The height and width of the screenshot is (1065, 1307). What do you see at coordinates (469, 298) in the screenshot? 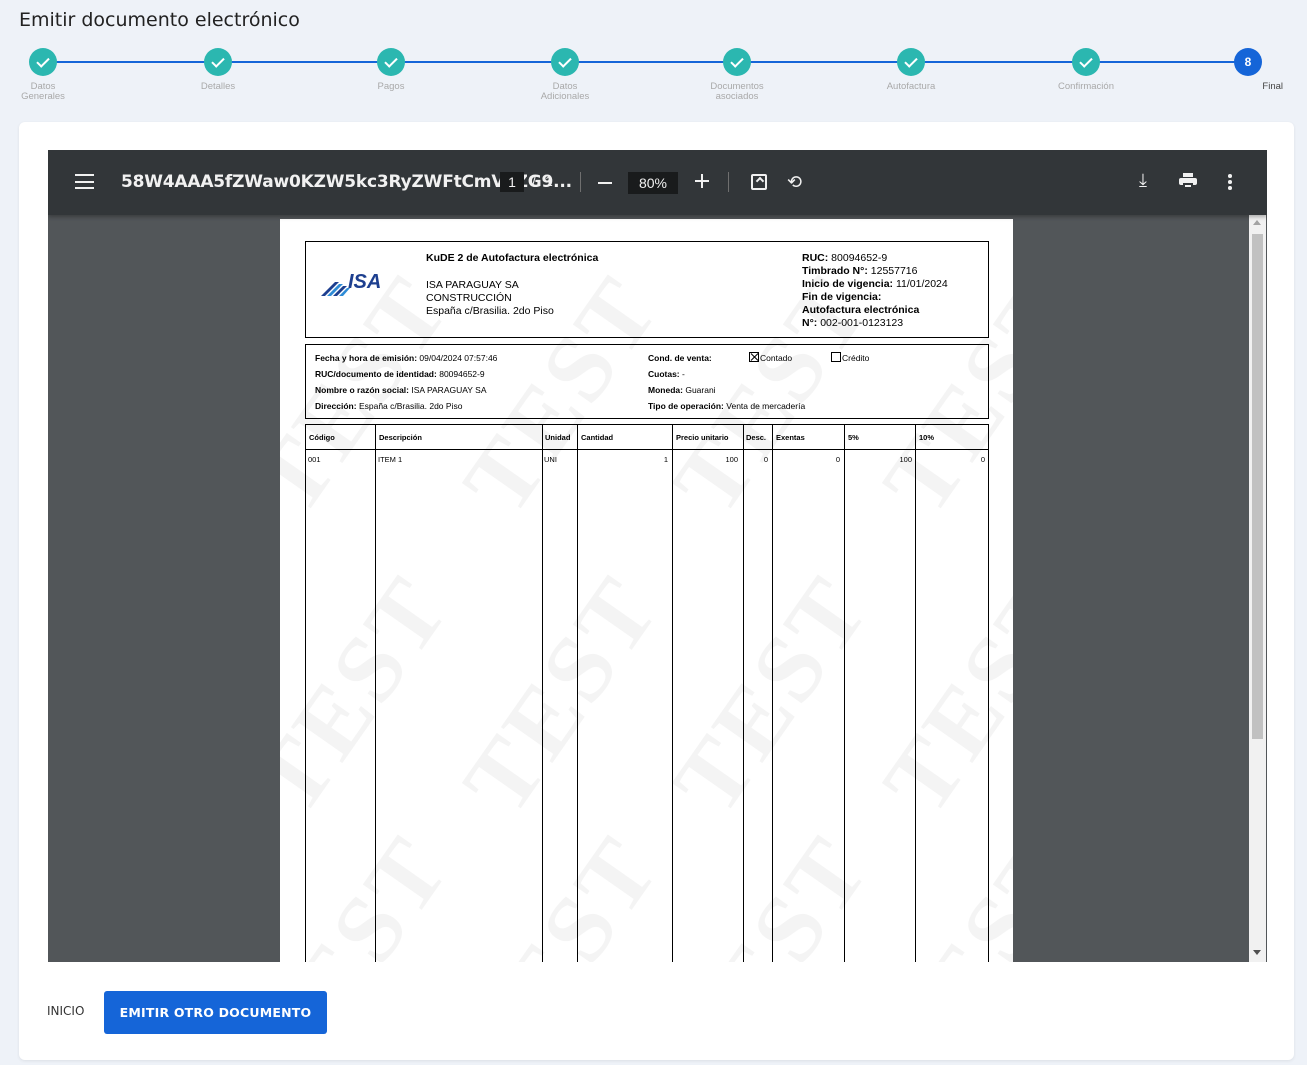
I see `company-activity: CONSTRUCCIÓN` at bounding box center [469, 298].